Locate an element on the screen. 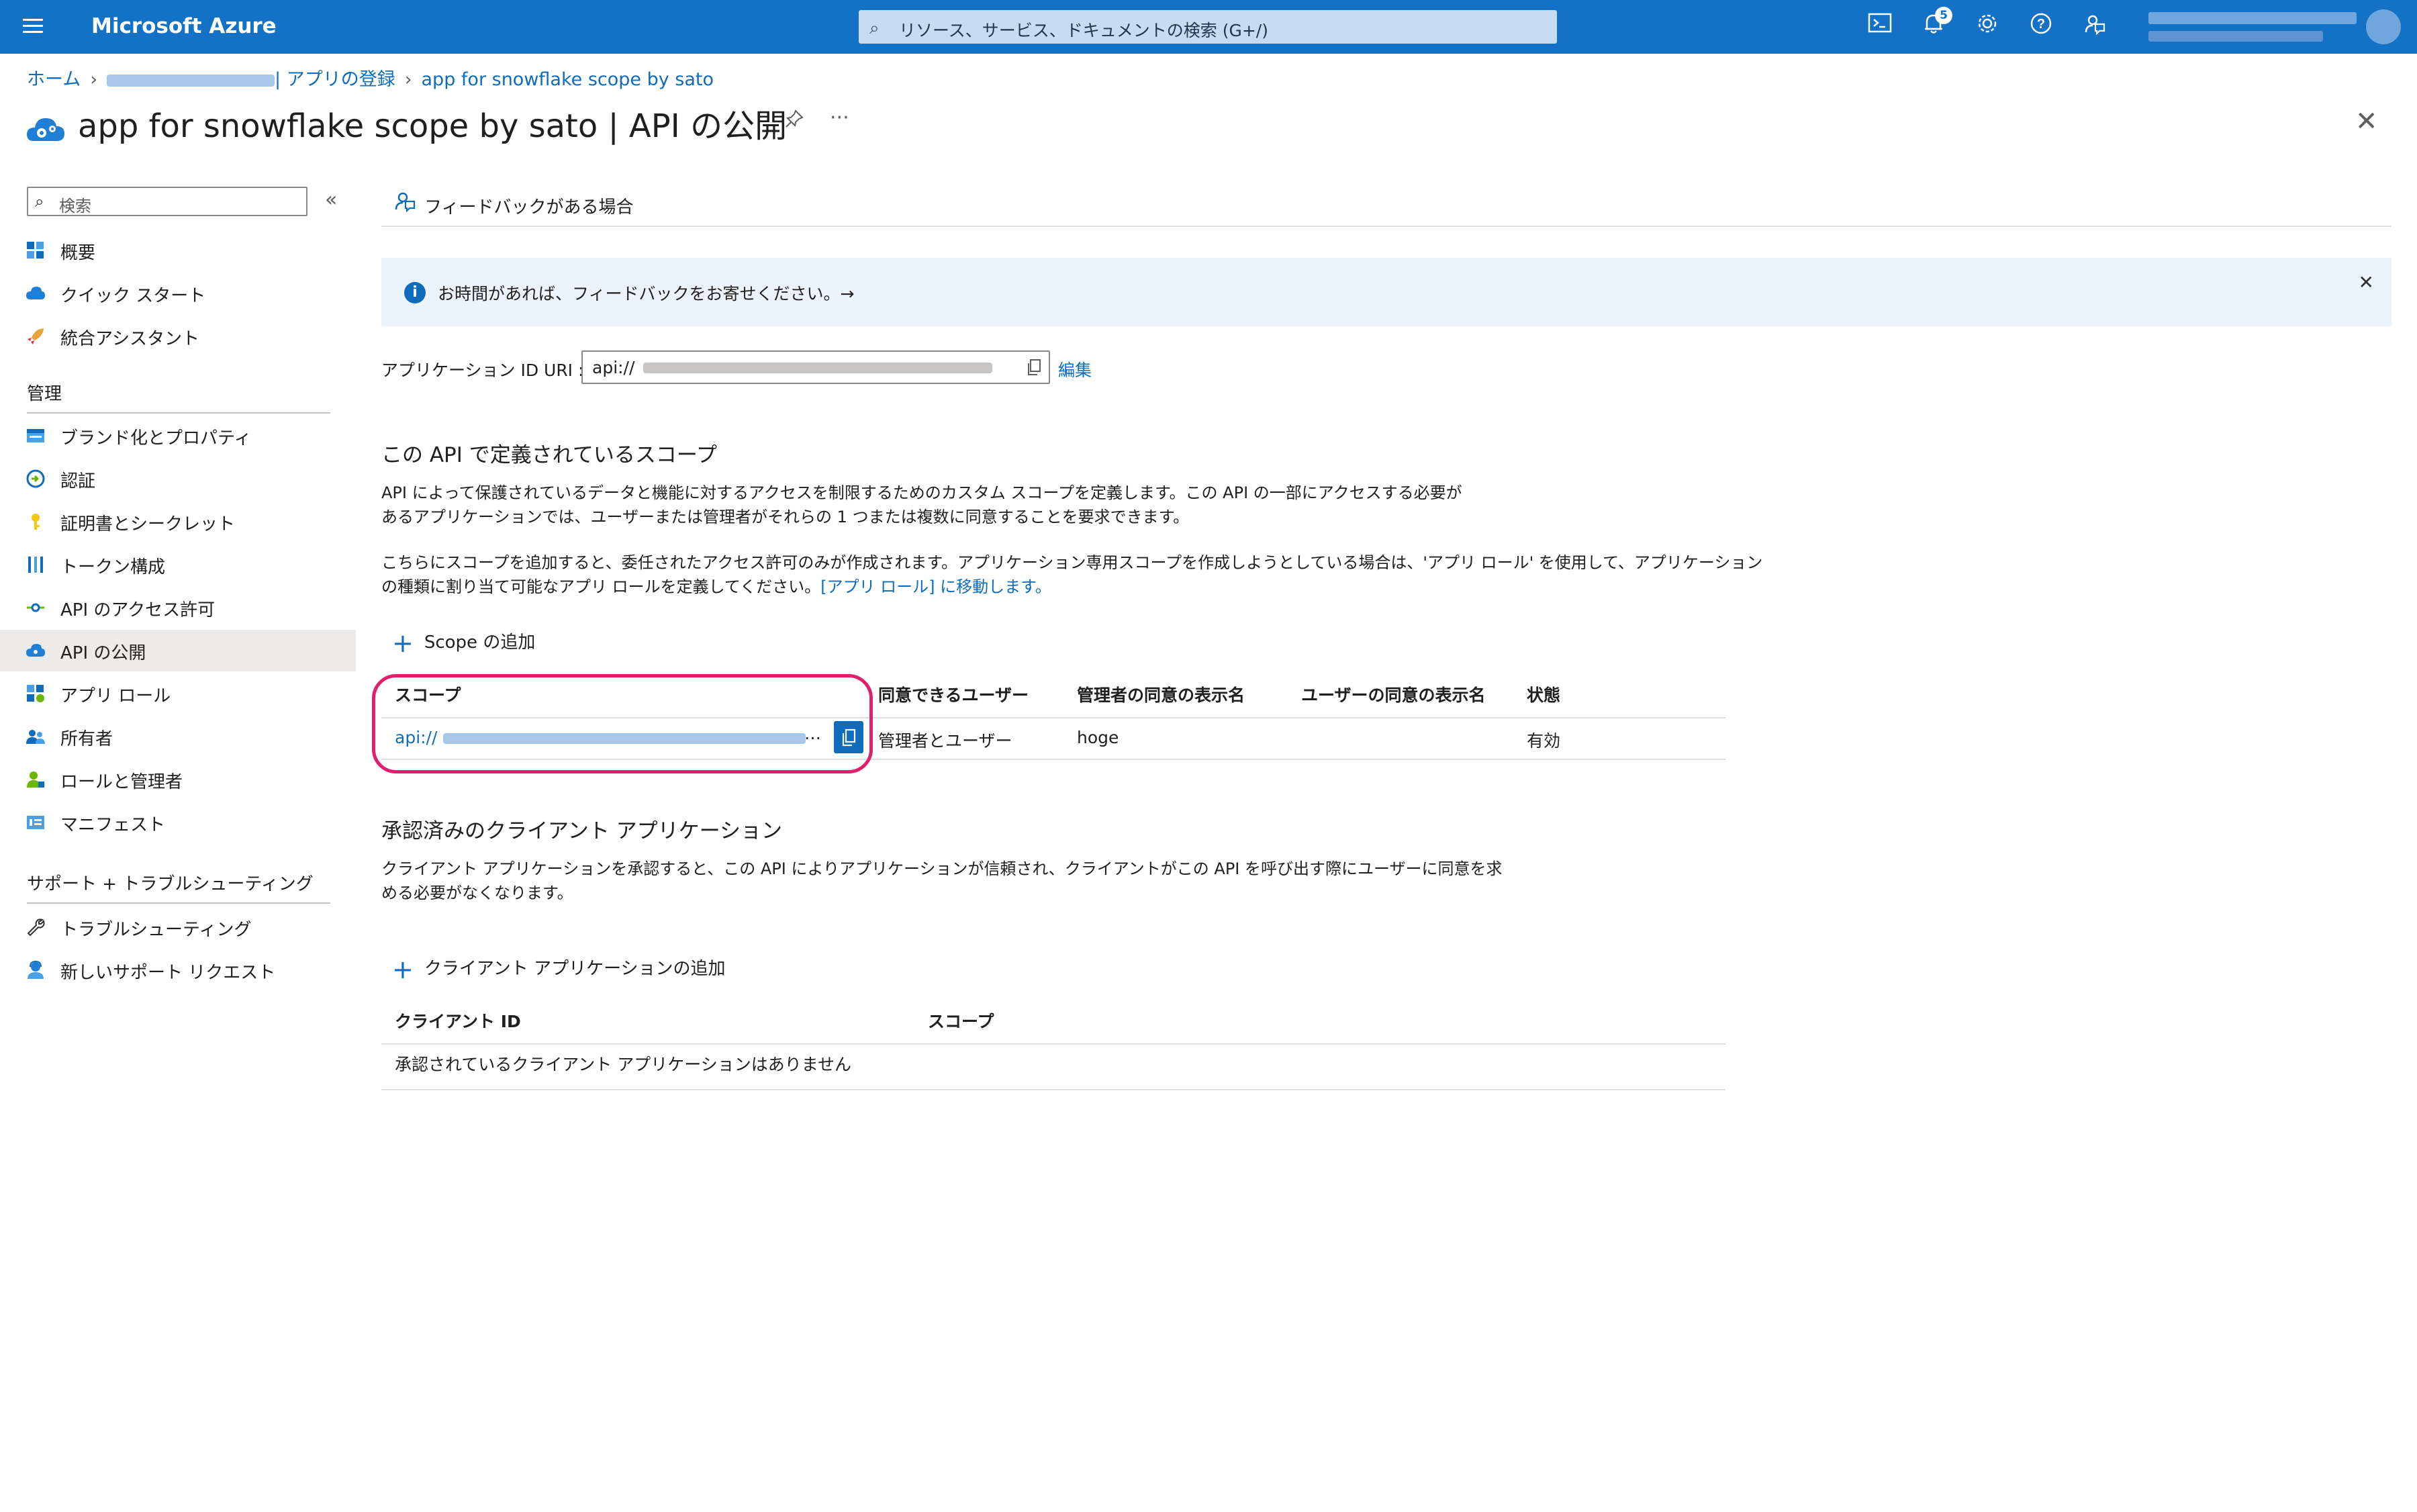 This screenshot has height=1512, width=2417. sidebar-item-label: 証明書とシークレット is located at coordinates (148, 524).